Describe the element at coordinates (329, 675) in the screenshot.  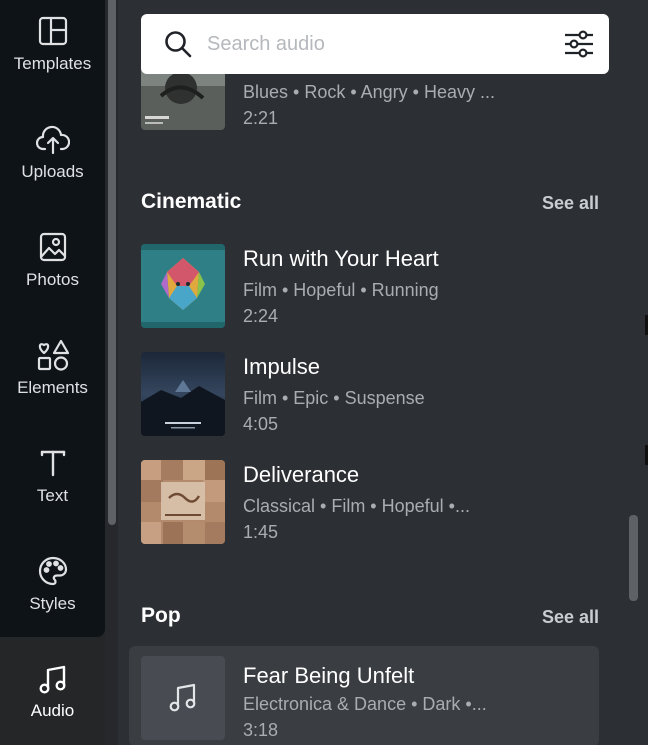
I see `track-title: Fear Being Unfelt` at that location.